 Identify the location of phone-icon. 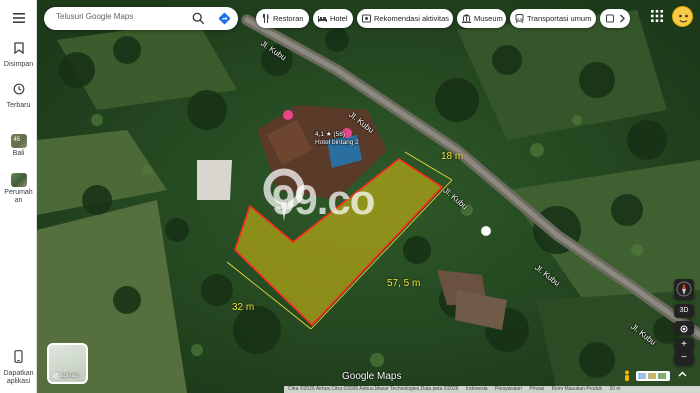
(18, 356).